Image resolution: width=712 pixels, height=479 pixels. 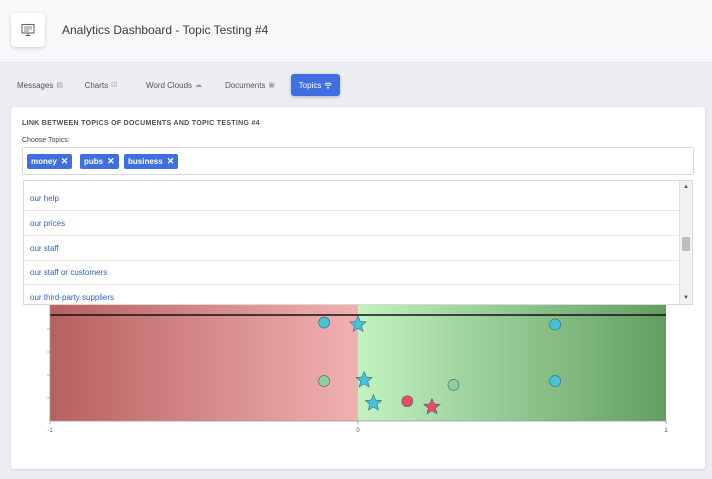 I want to click on tag-label: business, so click(x=145, y=161).